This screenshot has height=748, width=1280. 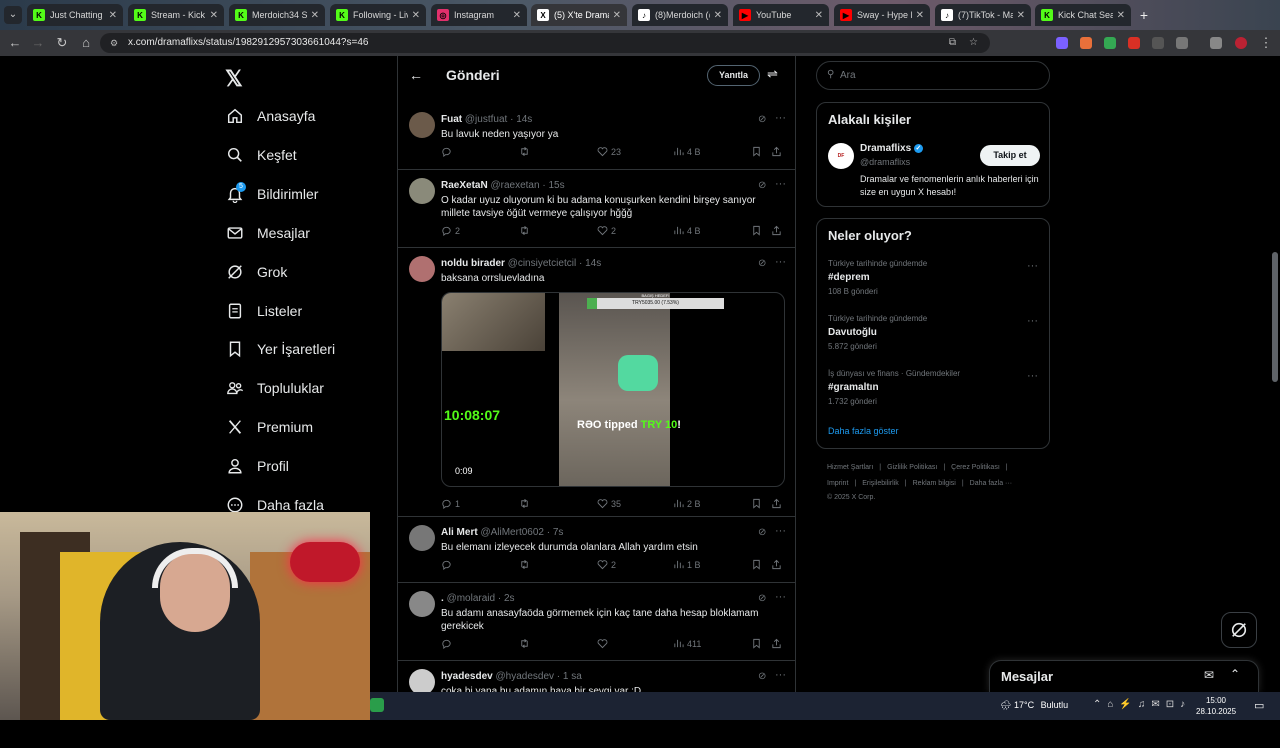 What do you see at coordinates (606, 230) in the screenshot?
I see `like-button: 2` at bounding box center [606, 230].